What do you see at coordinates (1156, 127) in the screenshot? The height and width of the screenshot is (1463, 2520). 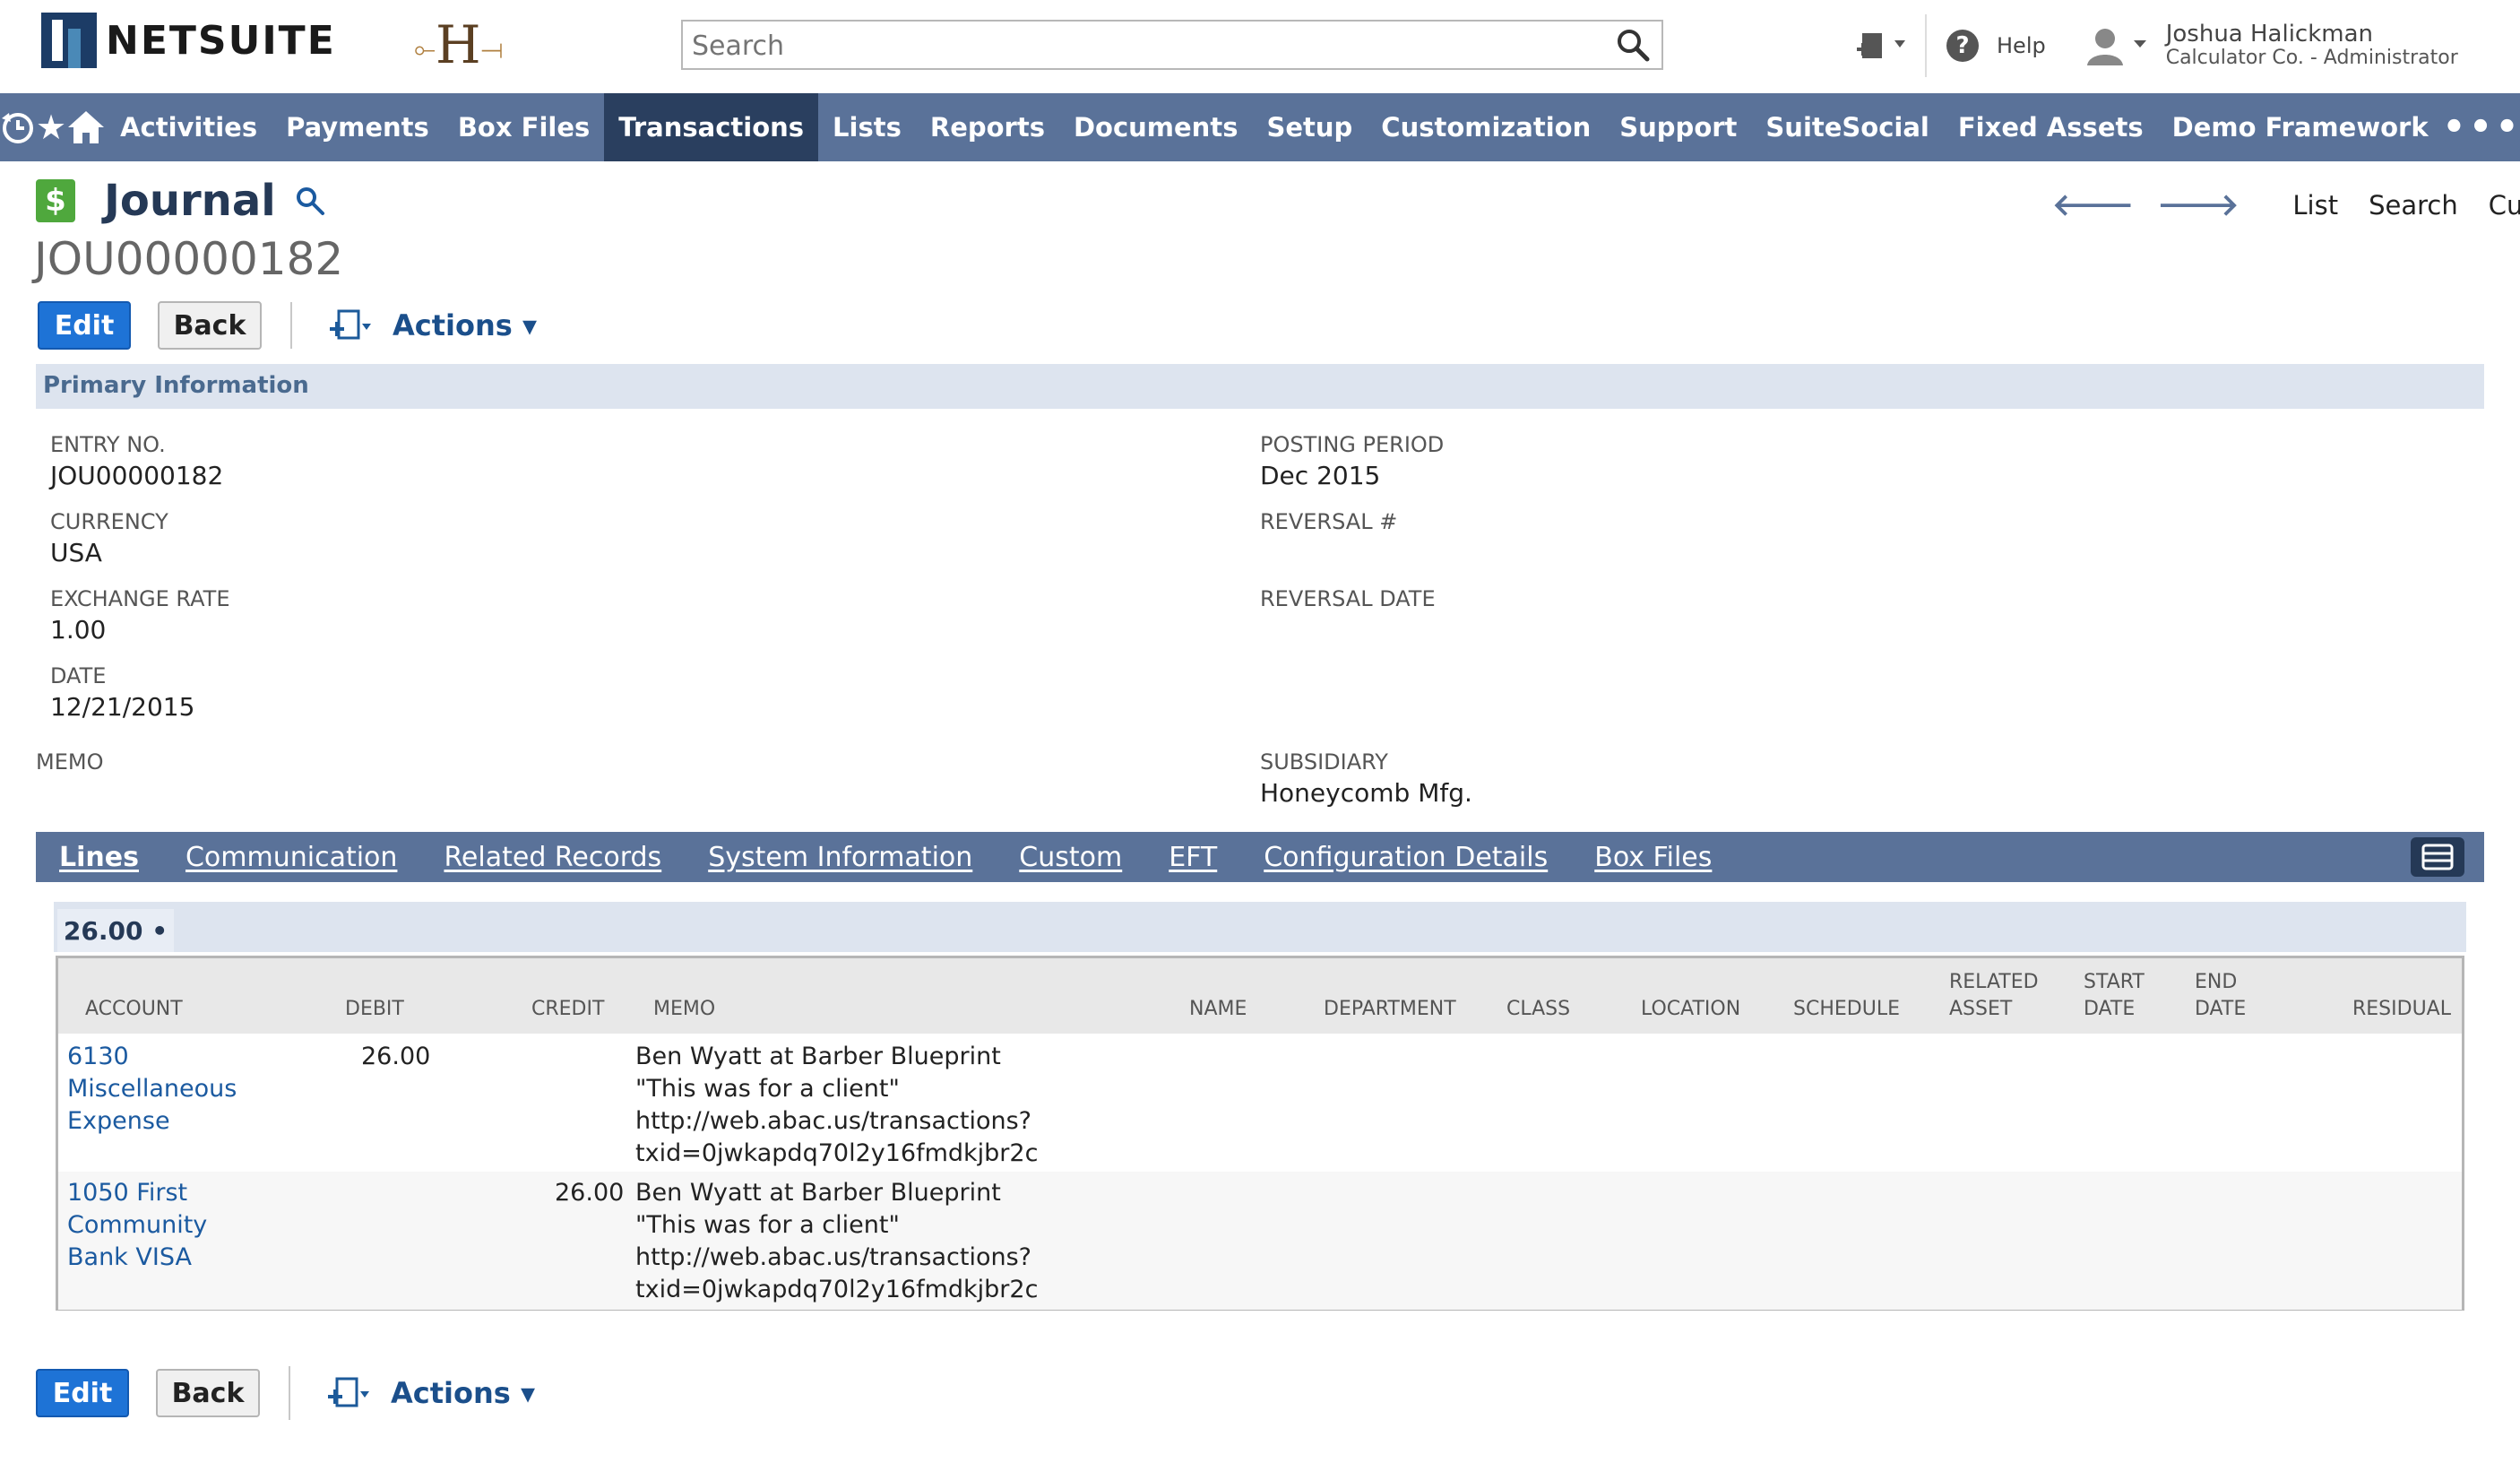 I see `nav-documents: Documents` at bounding box center [1156, 127].